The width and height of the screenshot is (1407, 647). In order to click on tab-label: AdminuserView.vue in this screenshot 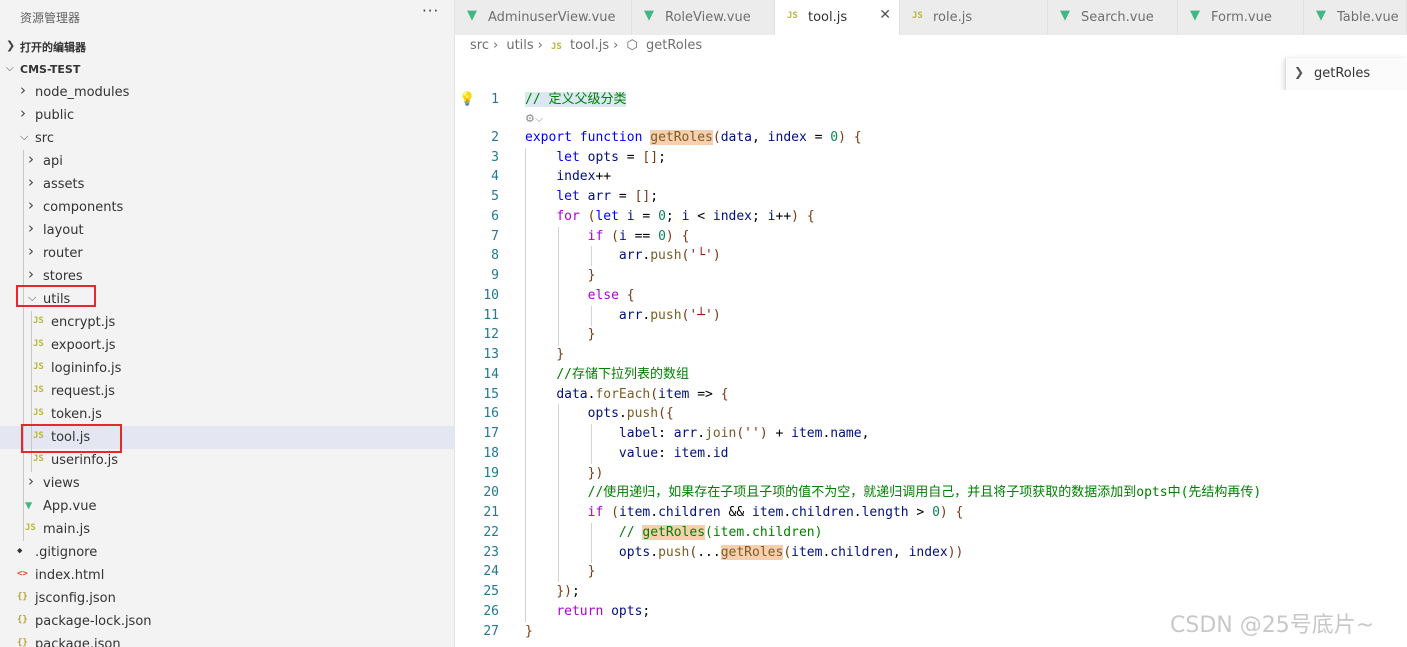, I will do `click(552, 17)`.